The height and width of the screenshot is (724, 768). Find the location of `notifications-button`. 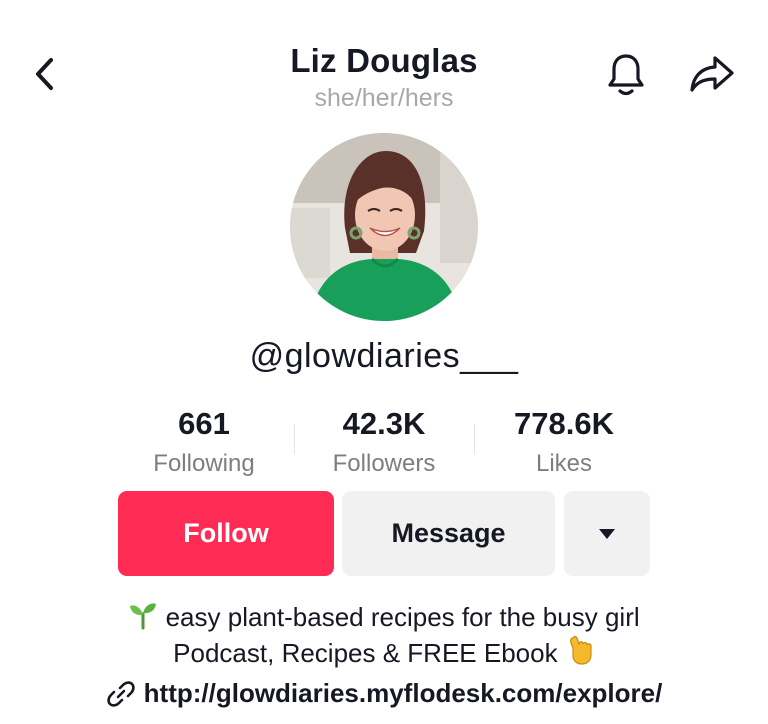

notifications-button is located at coordinates (626, 74).